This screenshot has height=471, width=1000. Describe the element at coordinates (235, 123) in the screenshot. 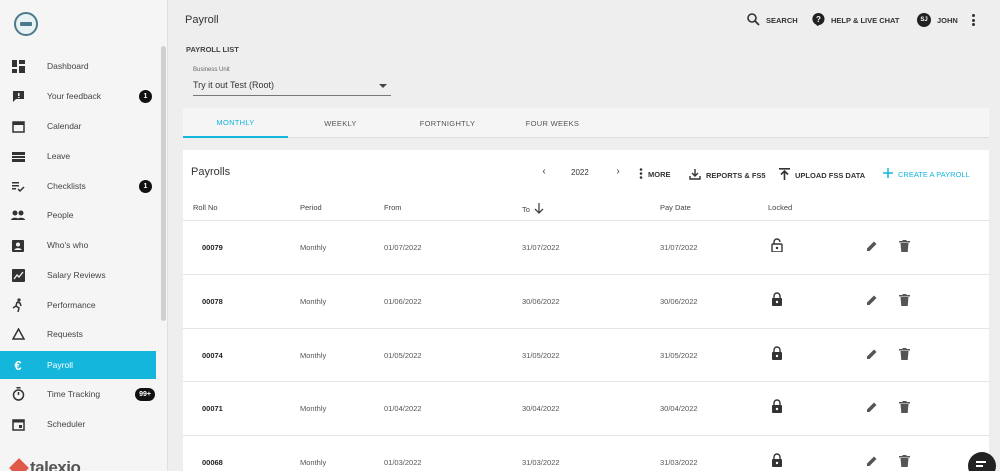

I see `tab-monthly: MONTHLY` at that location.